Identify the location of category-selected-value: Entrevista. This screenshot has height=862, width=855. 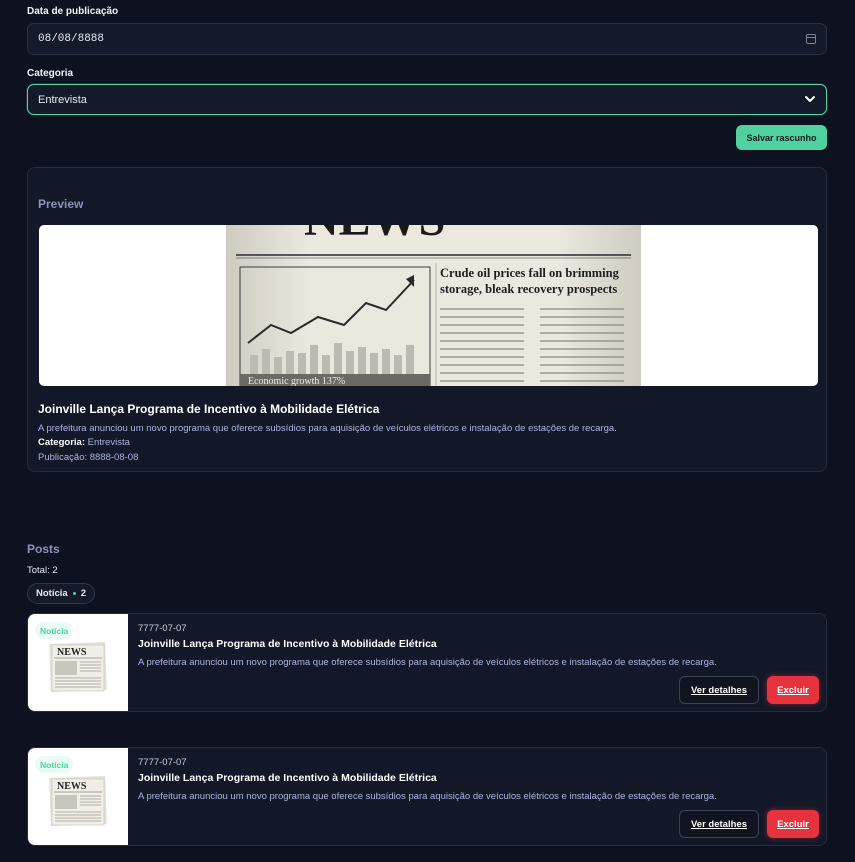
(62, 99).